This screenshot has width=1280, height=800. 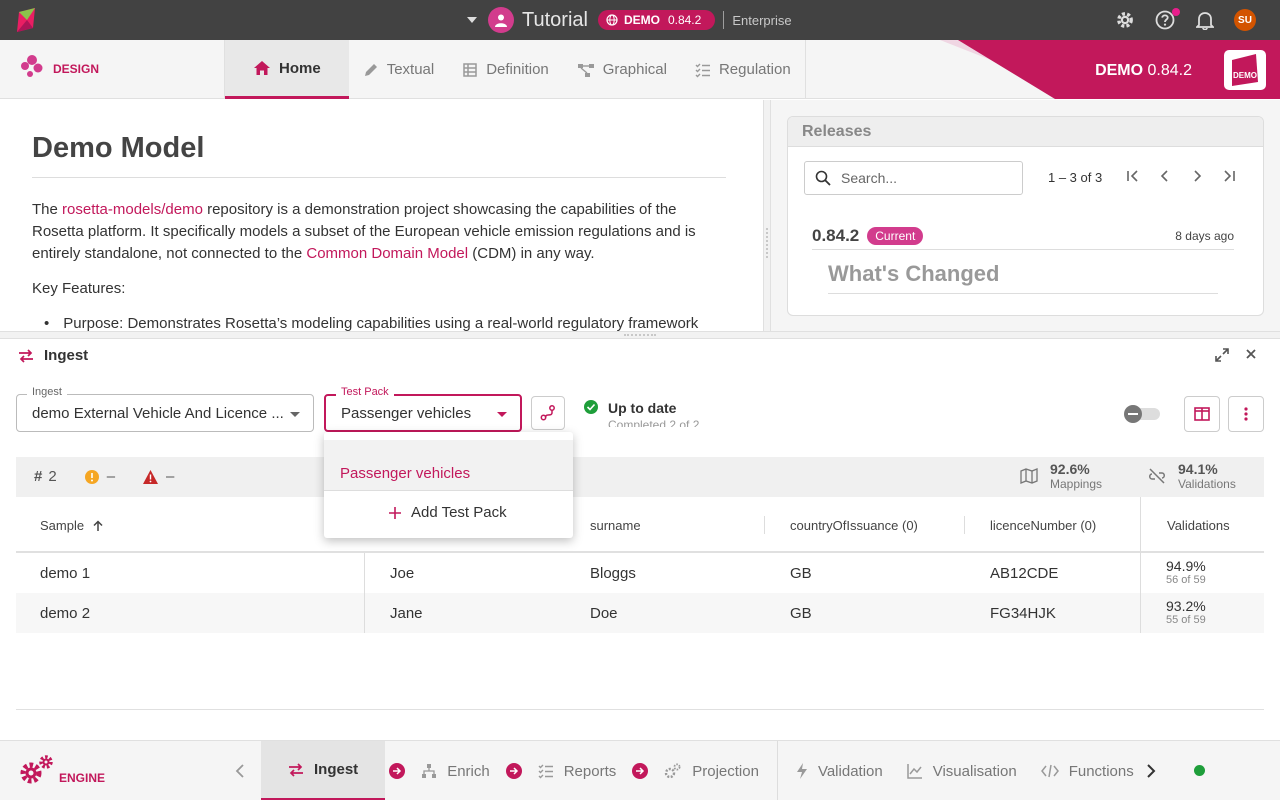 I want to click on release-item: 0.84.2 Current 8 days ago, so click(x=1023, y=236).